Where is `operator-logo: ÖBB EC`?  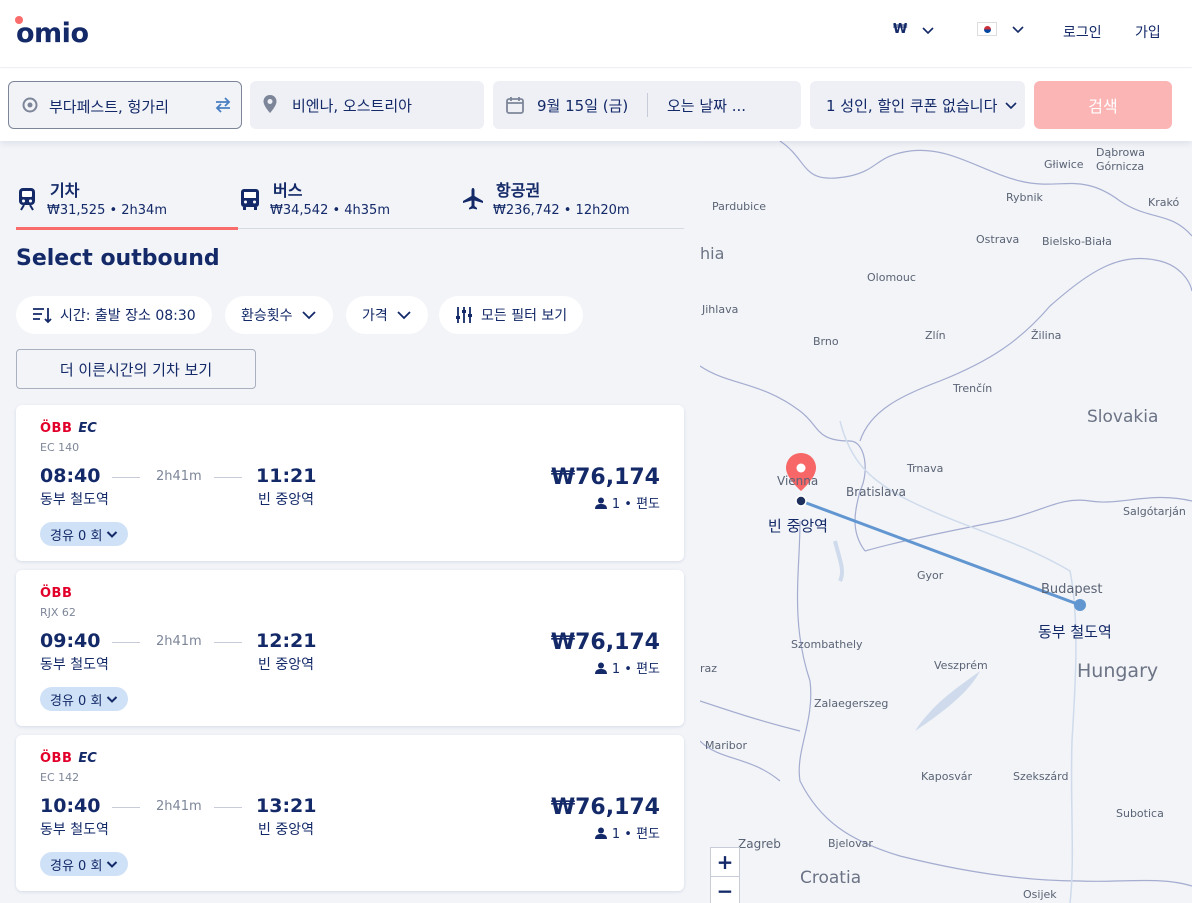
operator-logo: ÖBB EC is located at coordinates (68, 758).